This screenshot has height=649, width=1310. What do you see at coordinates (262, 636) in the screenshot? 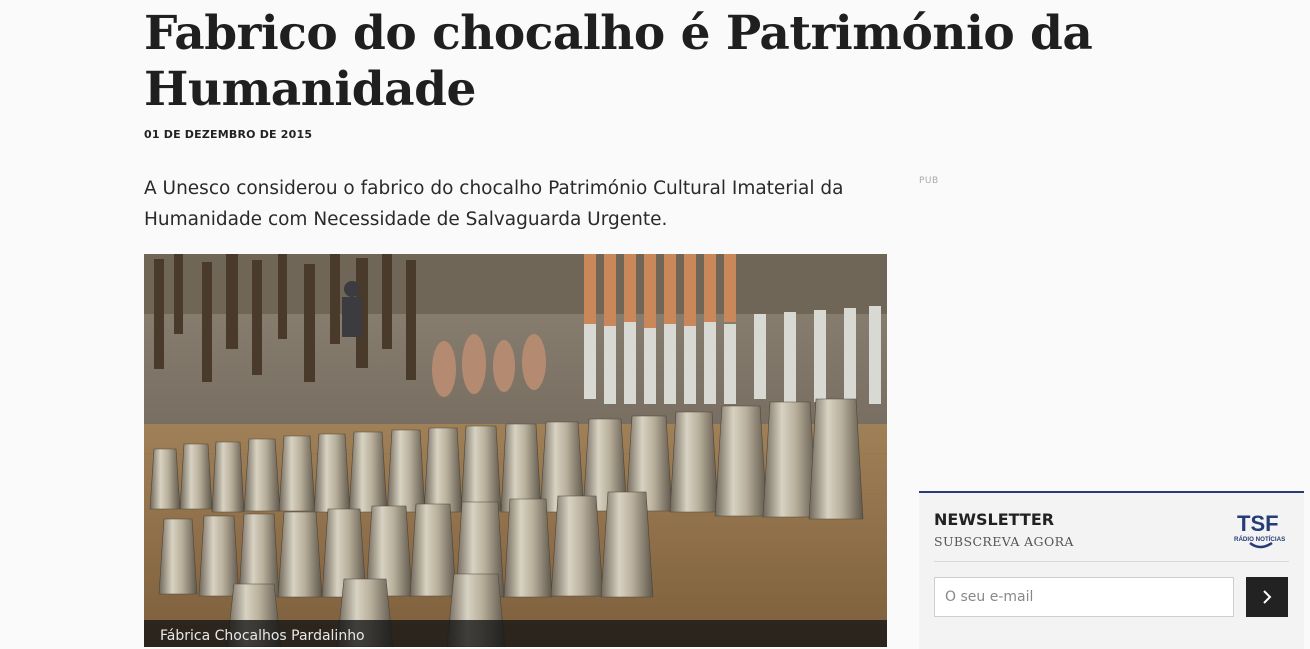
I see `image-caption: Fábrica Chocalhos Pardalinho` at bounding box center [262, 636].